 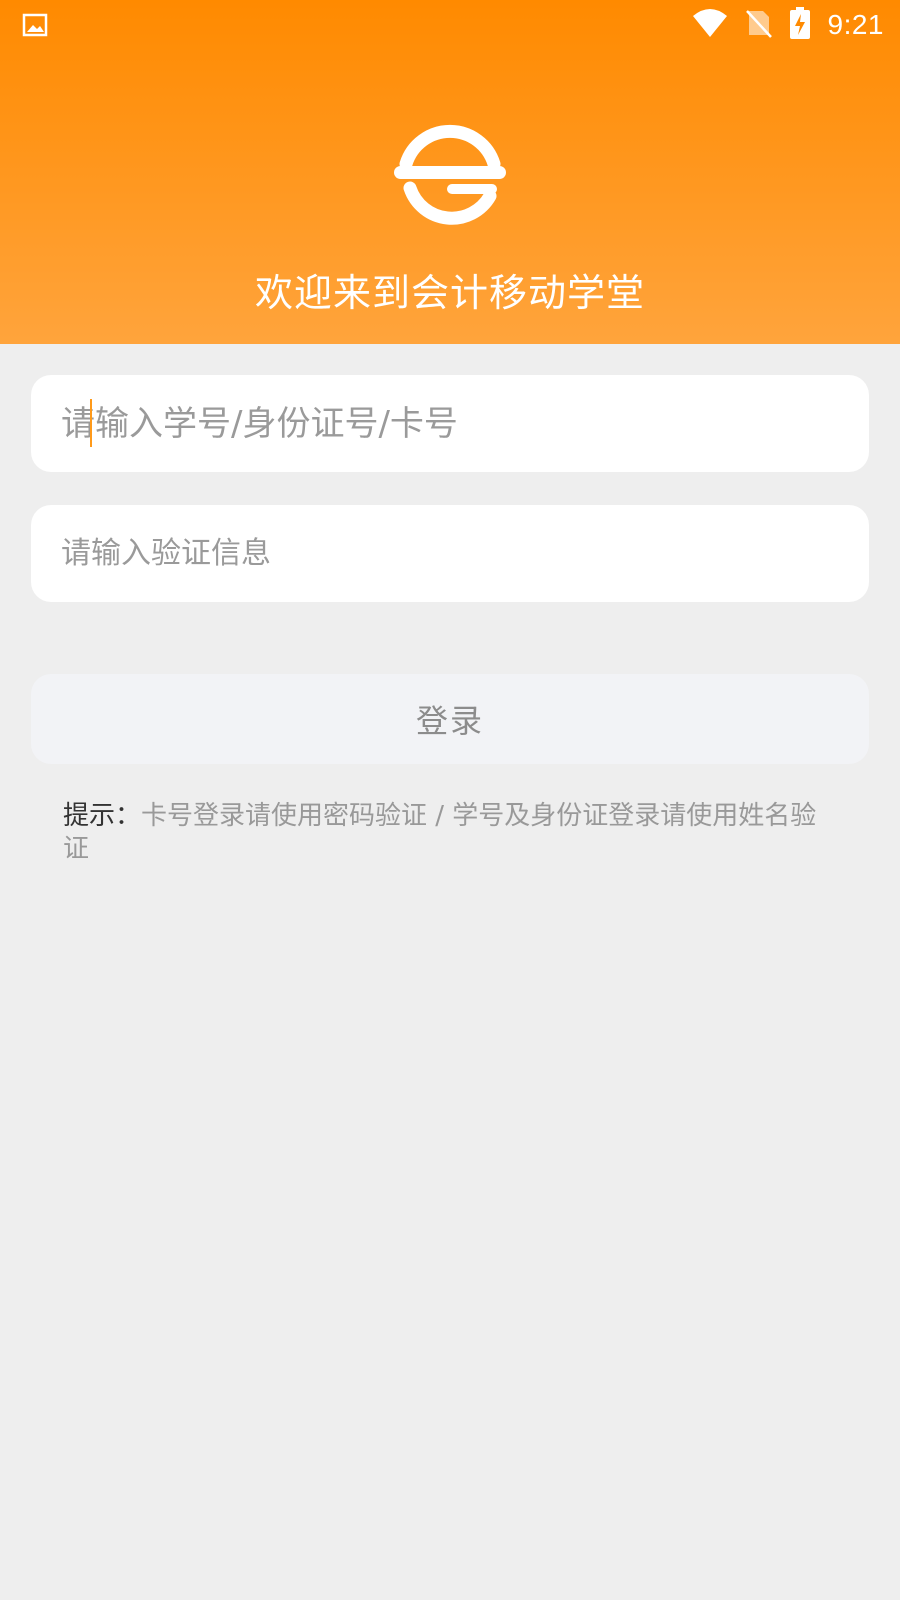 I want to click on status-icons: 9:21, so click(x=788, y=25).